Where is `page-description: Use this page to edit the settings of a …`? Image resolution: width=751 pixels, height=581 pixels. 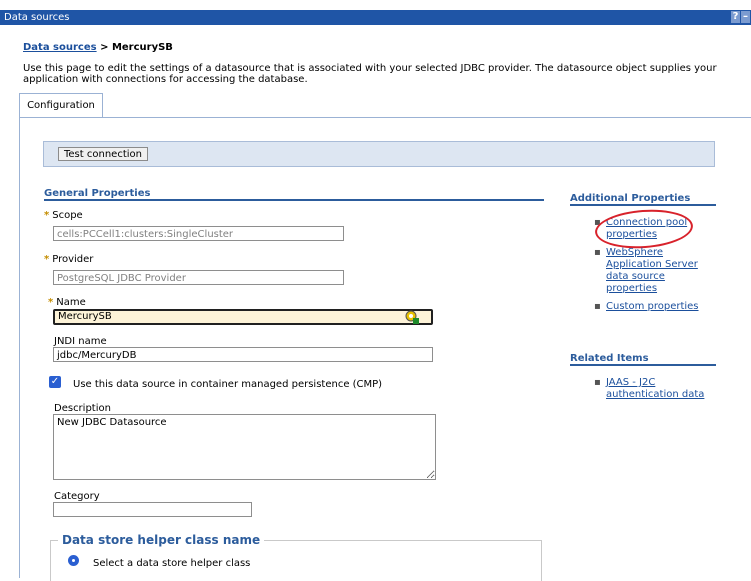
page-description: Use this page to edit the settings of a … is located at coordinates (370, 74).